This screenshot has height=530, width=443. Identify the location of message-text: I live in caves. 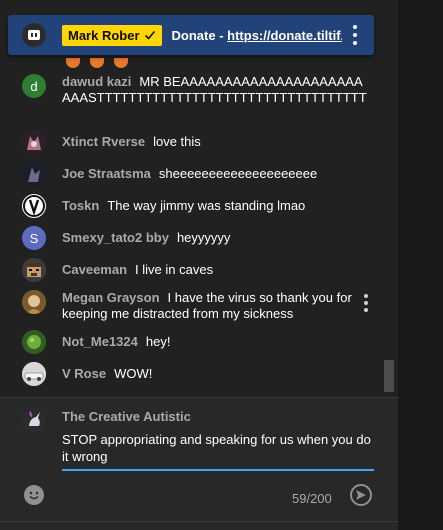
(174, 269).